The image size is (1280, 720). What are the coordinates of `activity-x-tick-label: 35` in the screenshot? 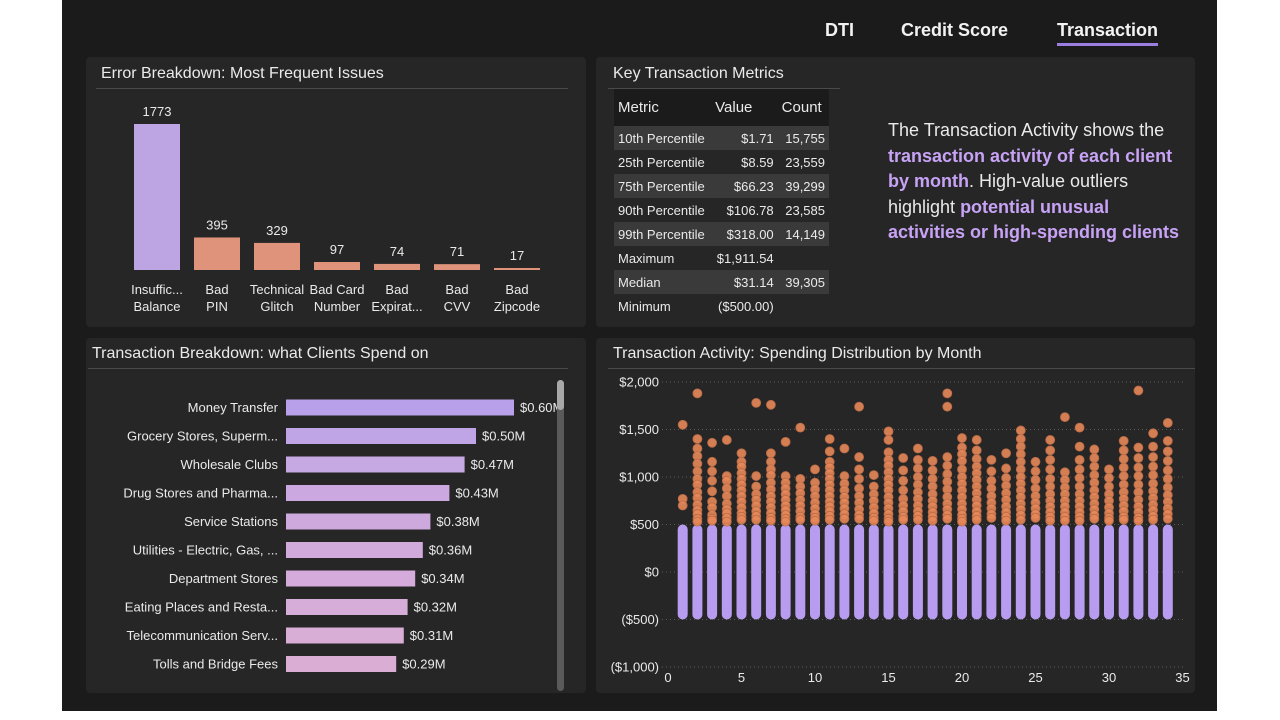 It's located at (1182, 677).